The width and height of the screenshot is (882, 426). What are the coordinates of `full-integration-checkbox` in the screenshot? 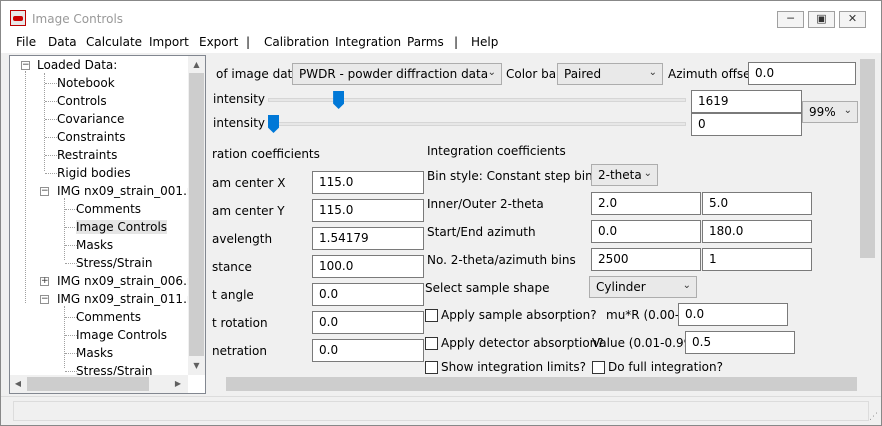 It's located at (598, 367).